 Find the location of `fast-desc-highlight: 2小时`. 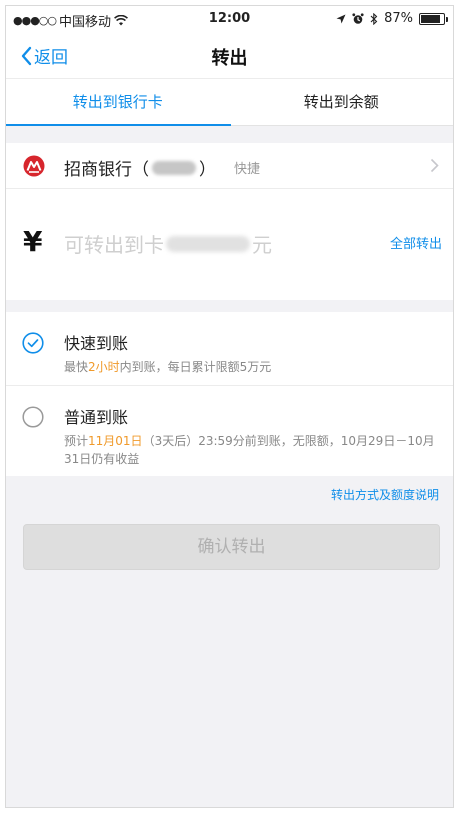

fast-desc-highlight: 2小时 is located at coordinates (104, 367).